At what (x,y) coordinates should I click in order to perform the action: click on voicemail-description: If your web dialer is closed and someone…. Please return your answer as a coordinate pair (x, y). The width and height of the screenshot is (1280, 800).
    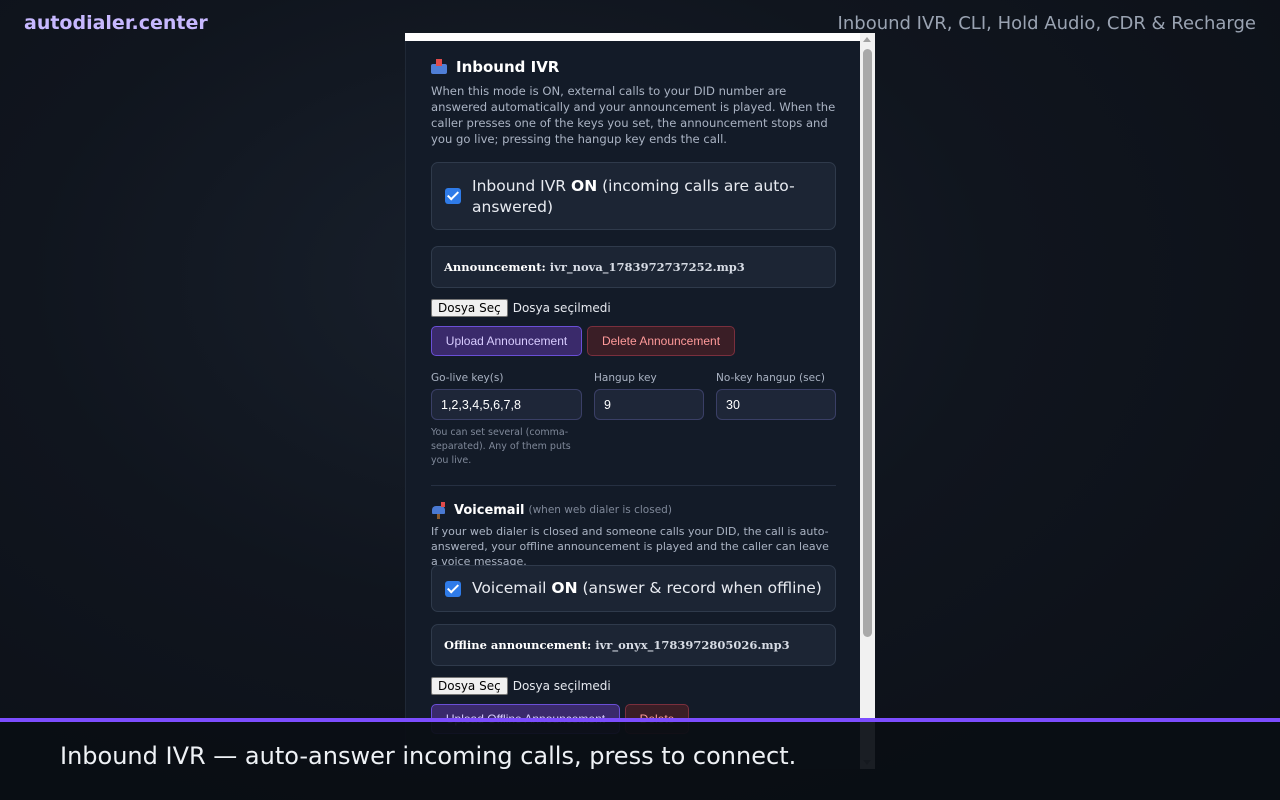
    Looking at the image, I should click on (630, 546).